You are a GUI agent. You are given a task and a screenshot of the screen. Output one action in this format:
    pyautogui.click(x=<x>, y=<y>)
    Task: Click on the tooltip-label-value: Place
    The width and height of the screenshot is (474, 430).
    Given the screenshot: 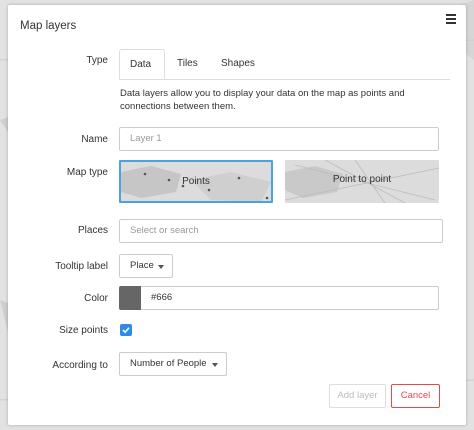 What is the action you would take?
    pyautogui.click(x=142, y=265)
    